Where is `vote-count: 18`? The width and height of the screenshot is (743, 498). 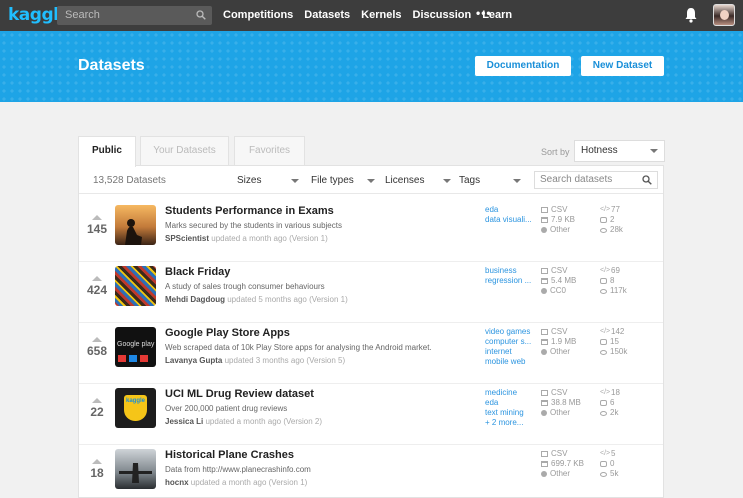
vote-count: 18 is located at coordinates (97, 473).